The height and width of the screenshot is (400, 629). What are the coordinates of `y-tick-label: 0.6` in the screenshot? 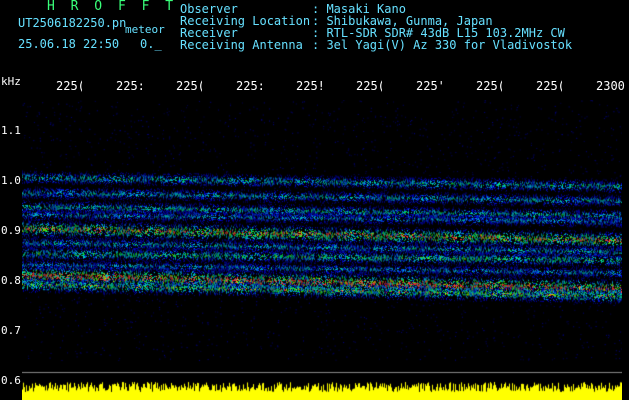 It's located at (11, 380).